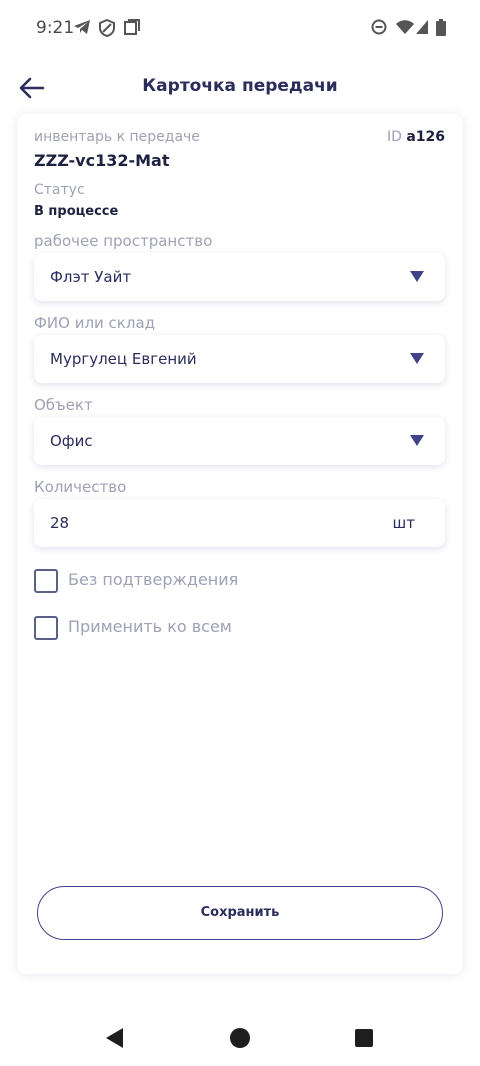  What do you see at coordinates (379, 27) in the screenshot?
I see `dnd-icon` at bounding box center [379, 27].